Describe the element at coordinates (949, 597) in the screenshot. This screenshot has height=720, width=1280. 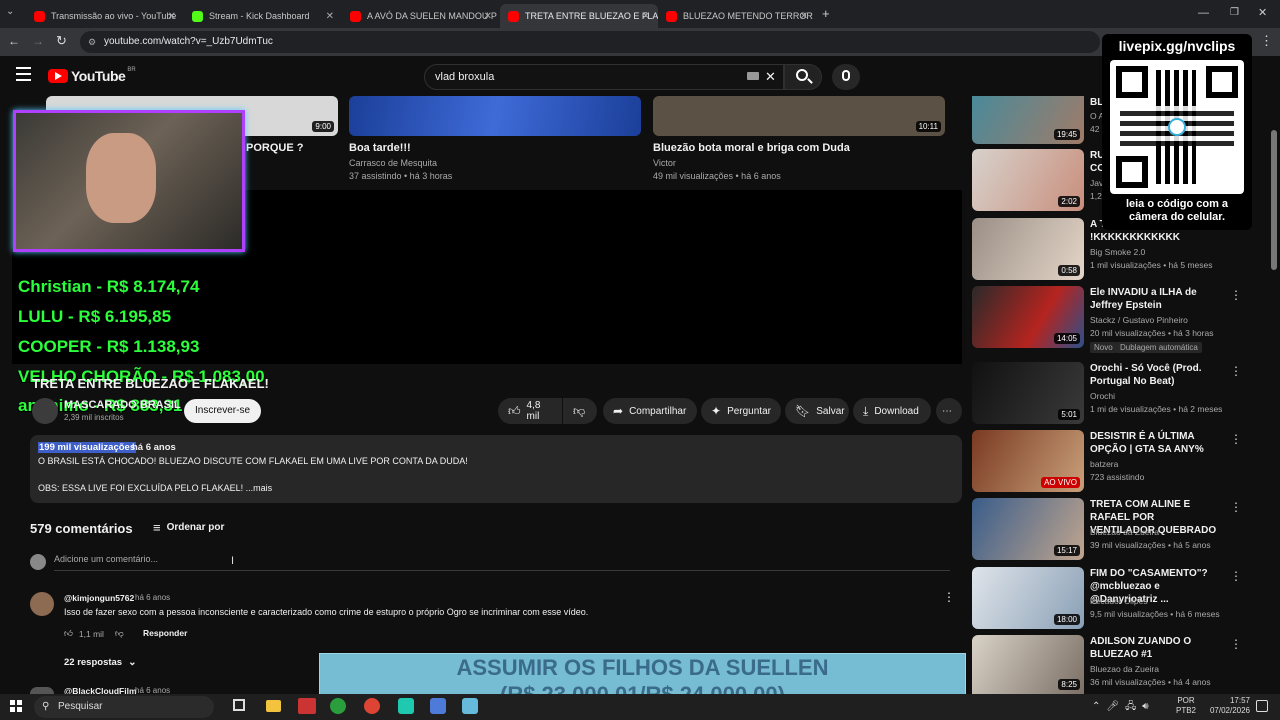
I see `comment-more-icon: ⋮` at that location.